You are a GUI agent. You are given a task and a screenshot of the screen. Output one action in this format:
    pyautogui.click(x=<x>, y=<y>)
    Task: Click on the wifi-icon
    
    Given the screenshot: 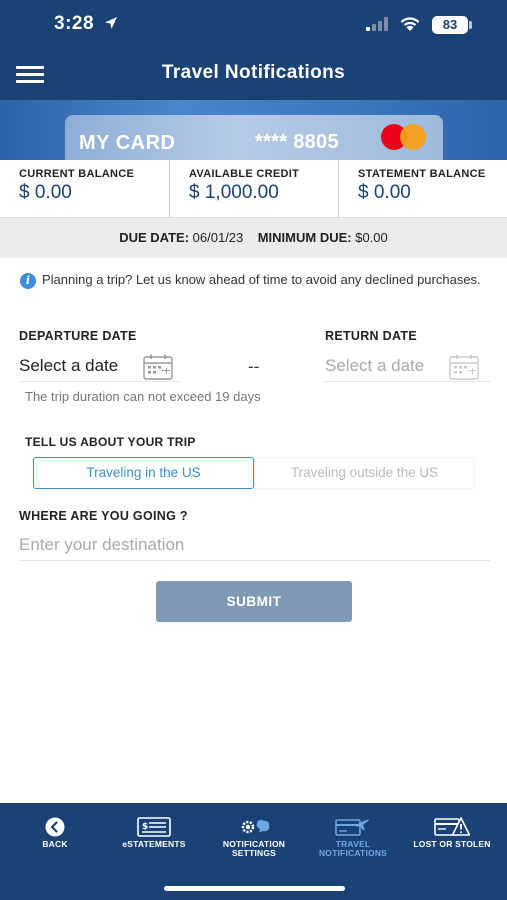 What is the action you would take?
    pyautogui.click(x=410, y=24)
    